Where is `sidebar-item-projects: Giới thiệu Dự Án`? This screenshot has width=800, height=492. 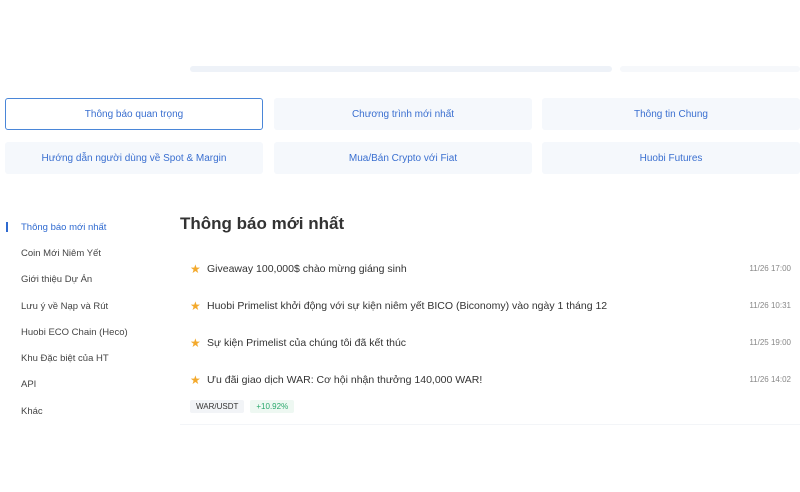
sidebar-item-projects: Giới thiệu Dự Án is located at coordinates (81, 280).